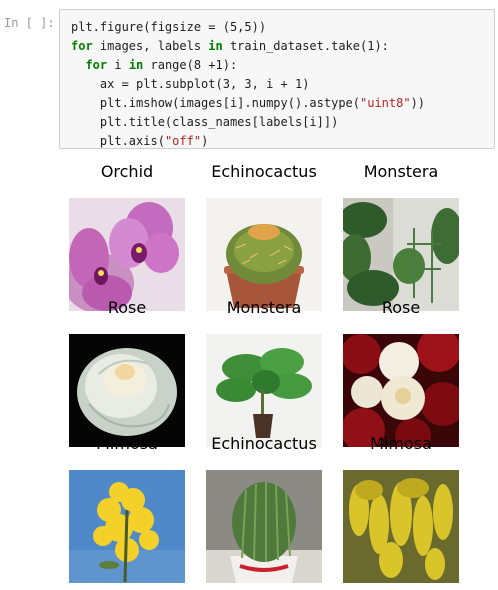 The image size is (498, 590). Describe the element at coordinates (132, 141) in the screenshot. I see `code-line-7-a: plt.axis(` at that location.